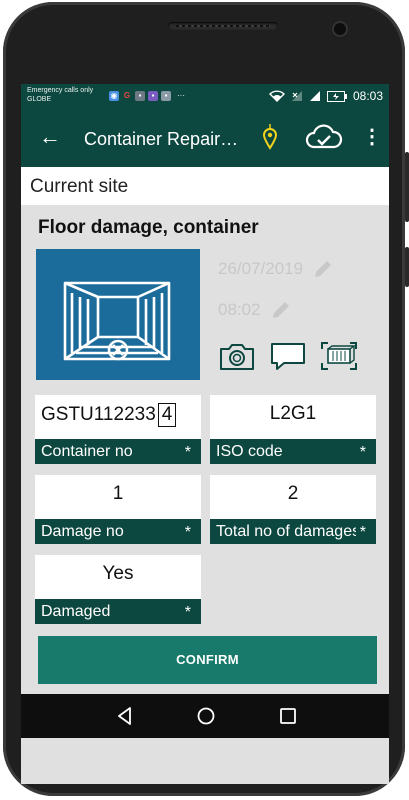  Describe the element at coordinates (148, 227) in the screenshot. I see `damage-title: Floor damage, container` at that location.